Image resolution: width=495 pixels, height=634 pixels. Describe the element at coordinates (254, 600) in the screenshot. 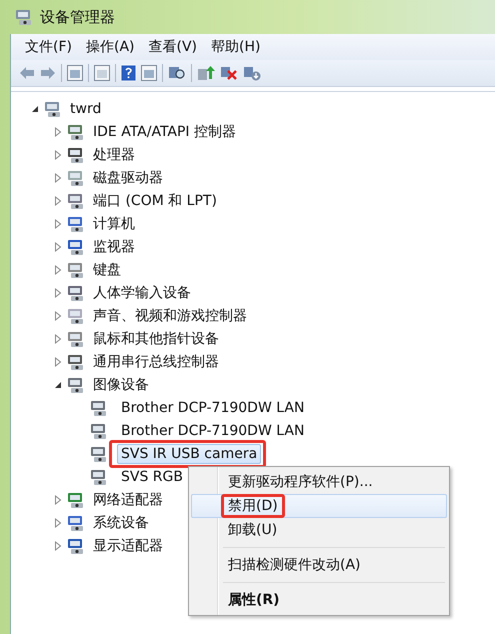

I see `menu-item-label: 属性(R)` at that location.